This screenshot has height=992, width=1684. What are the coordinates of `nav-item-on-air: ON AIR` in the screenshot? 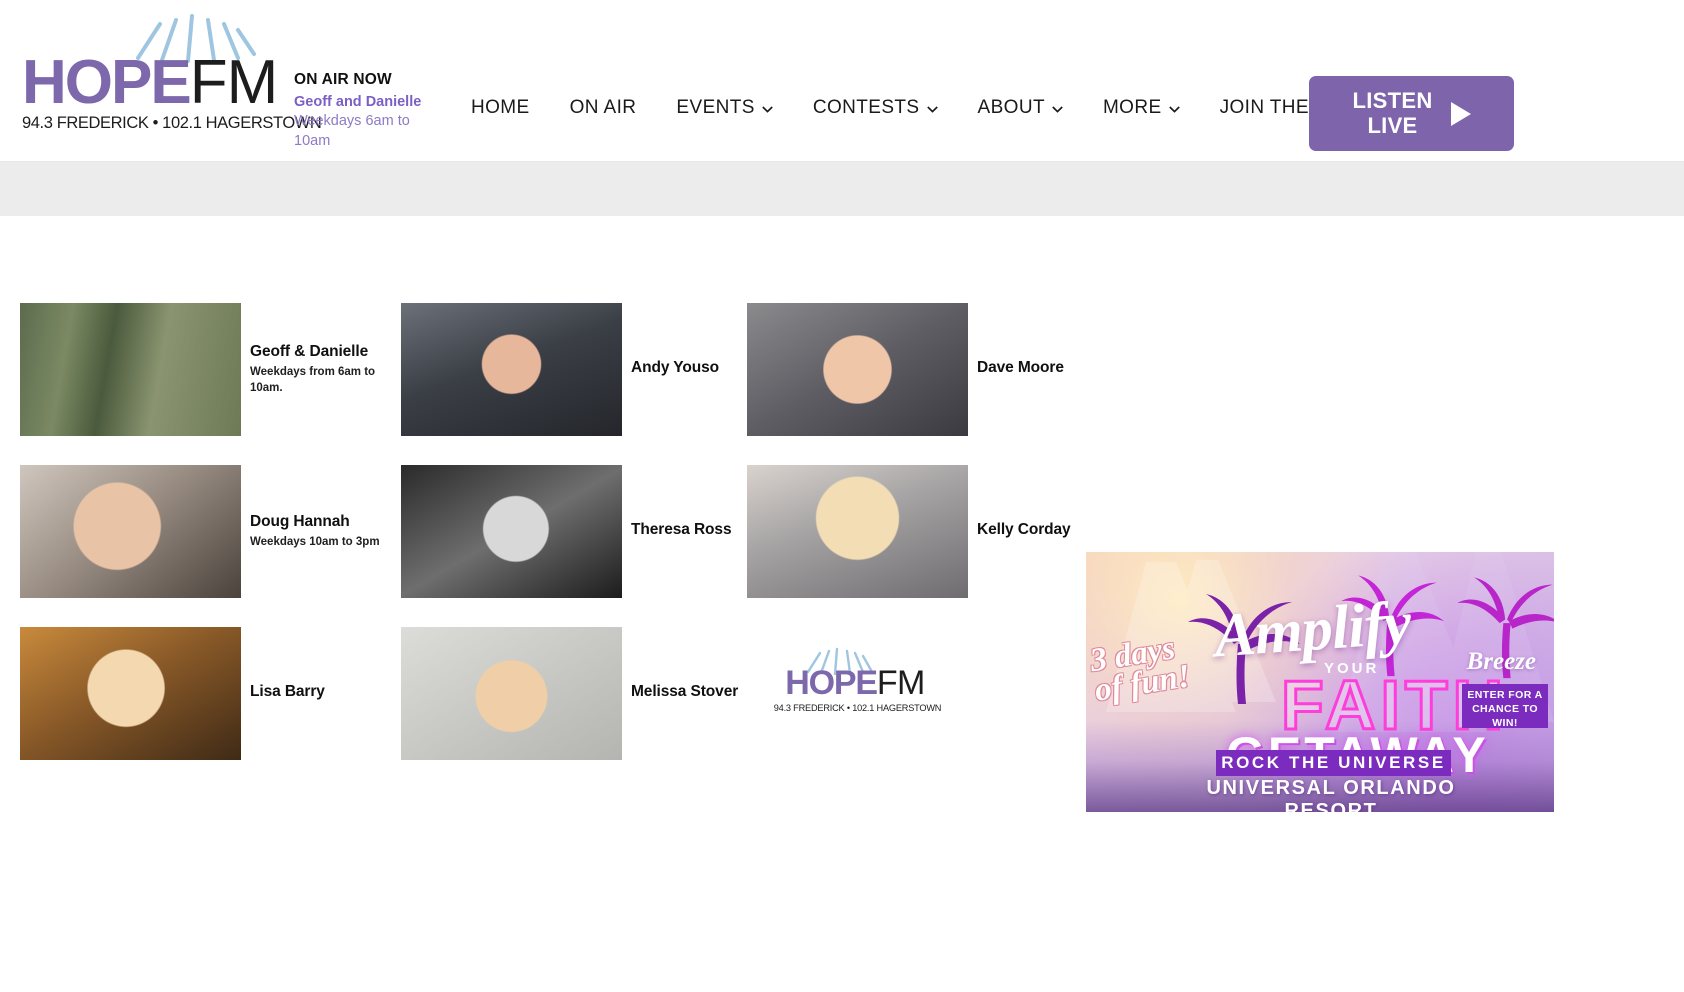 It's located at (603, 108).